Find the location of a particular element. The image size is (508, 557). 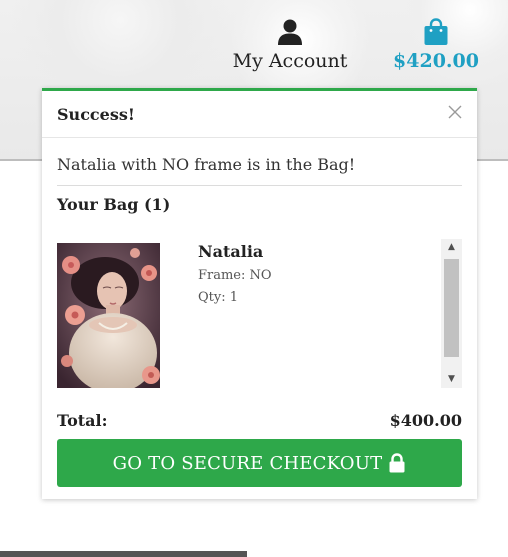

shopping-bag-icon is located at coordinates (436, 31).